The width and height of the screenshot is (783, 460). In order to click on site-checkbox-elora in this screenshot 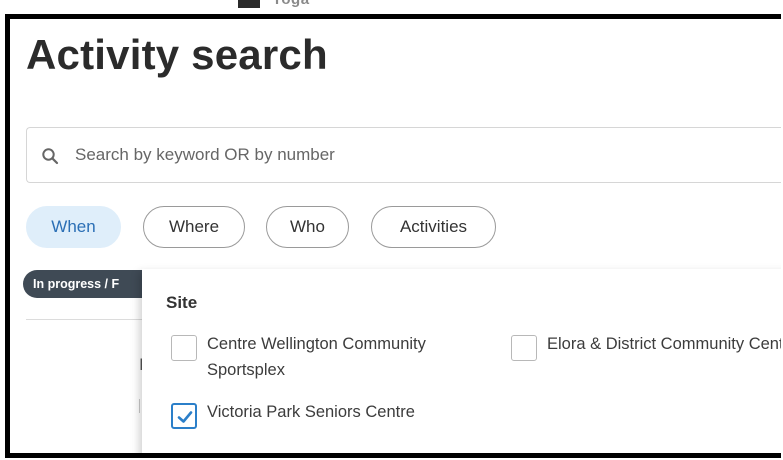, I will do `click(524, 348)`.